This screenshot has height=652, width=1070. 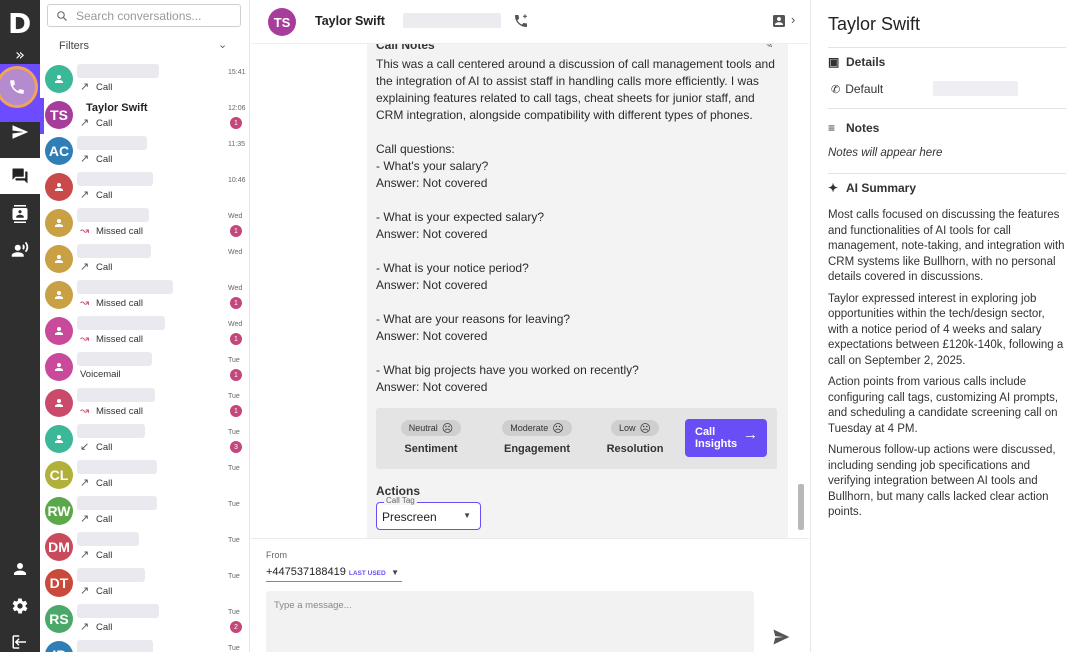 I want to click on avatar: CL, so click(x=59, y=475).